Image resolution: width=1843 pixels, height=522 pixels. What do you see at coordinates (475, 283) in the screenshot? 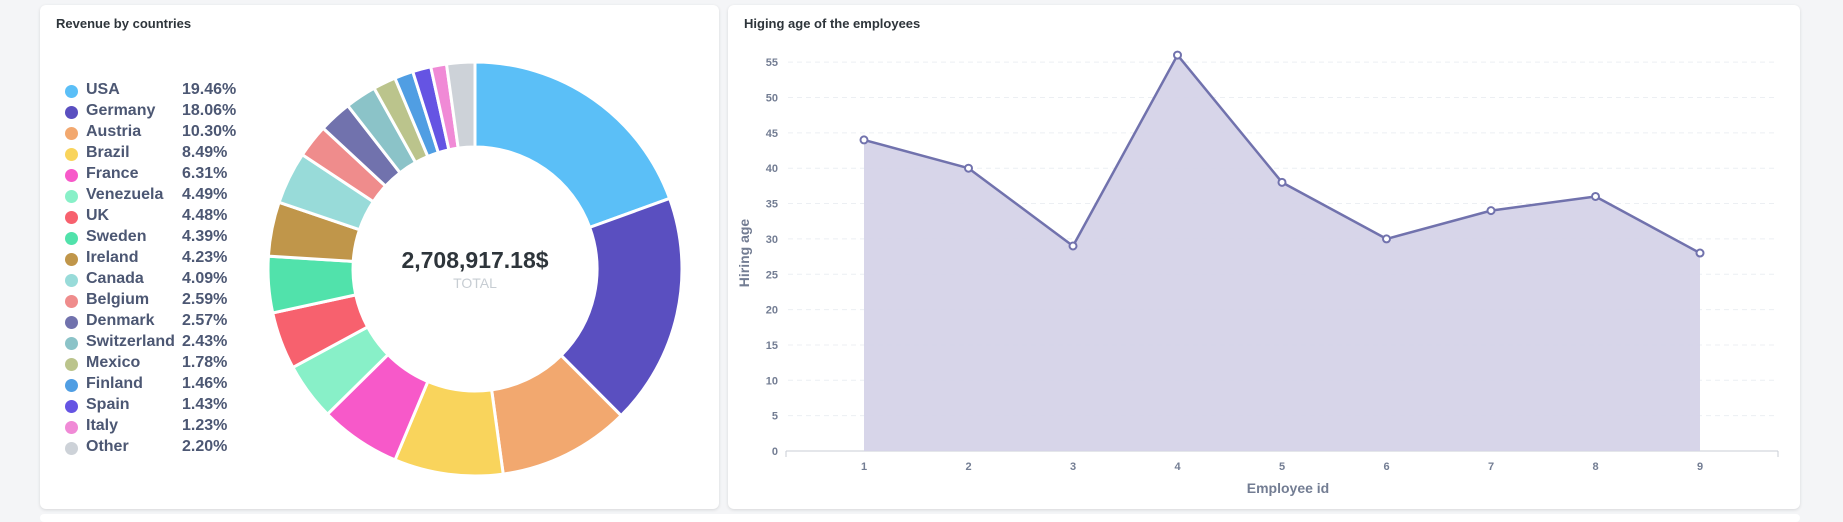
I see `donut-total-label: TOTAL` at bounding box center [475, 283].